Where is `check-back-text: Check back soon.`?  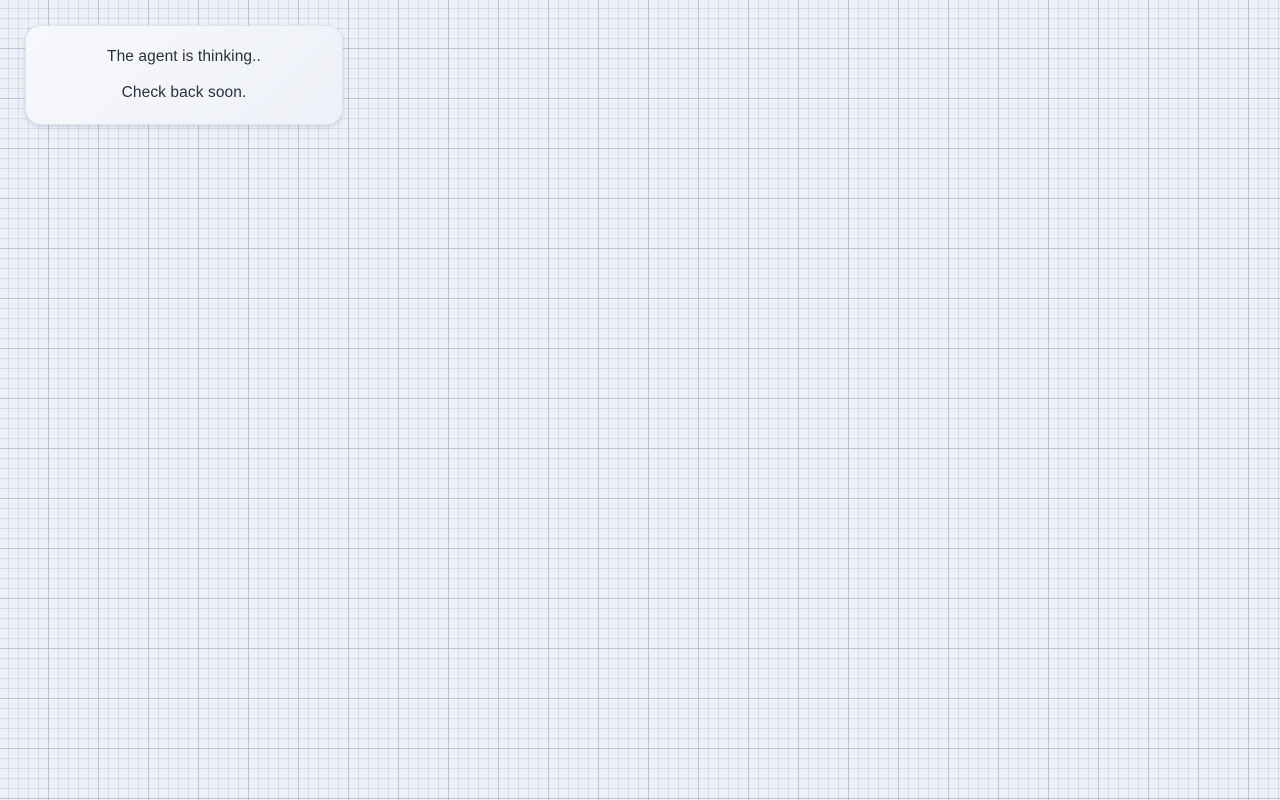
check-back-text: Check back soon. is located at coordinates (184, 92).